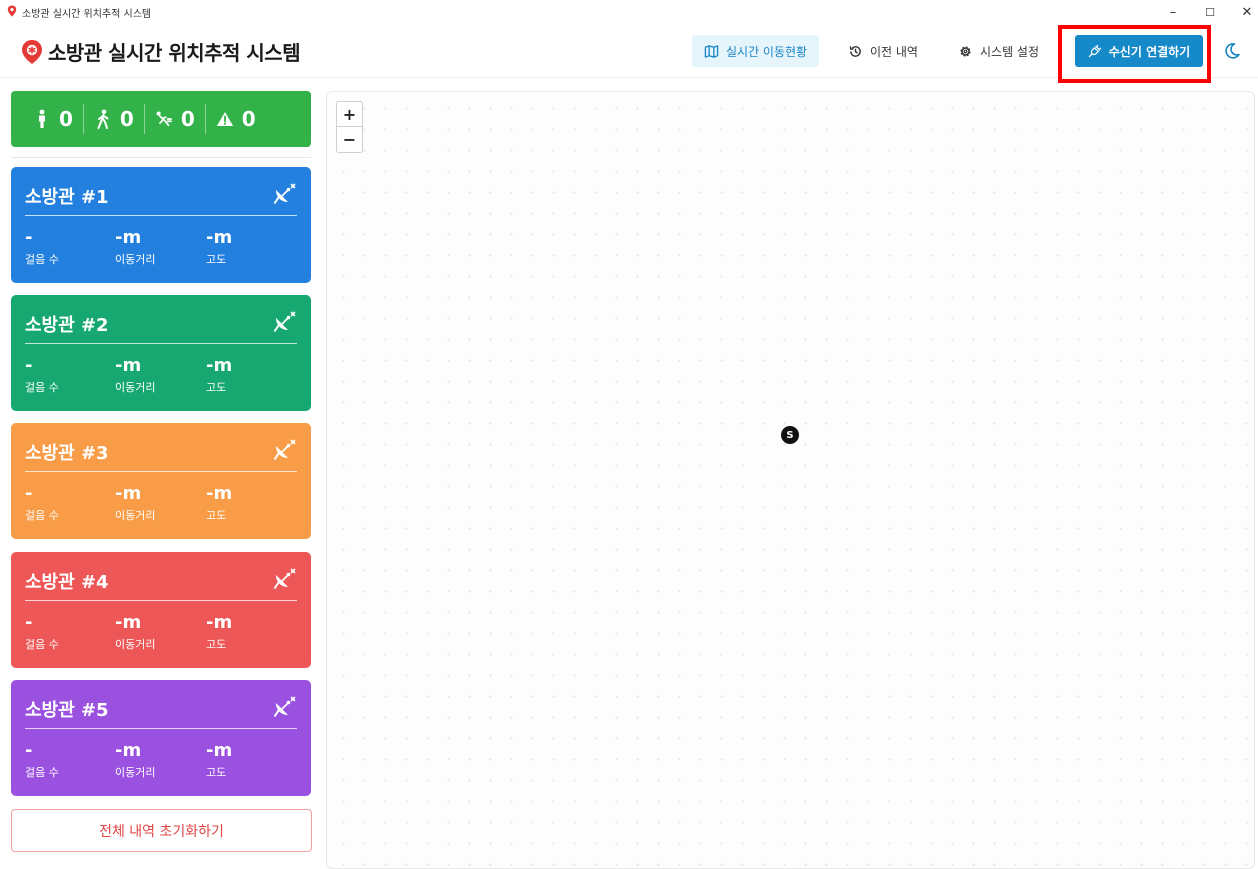 The height and width of the screenshot is (869, 1258). I want to click on start-point-marker: S, so click(790, 435).